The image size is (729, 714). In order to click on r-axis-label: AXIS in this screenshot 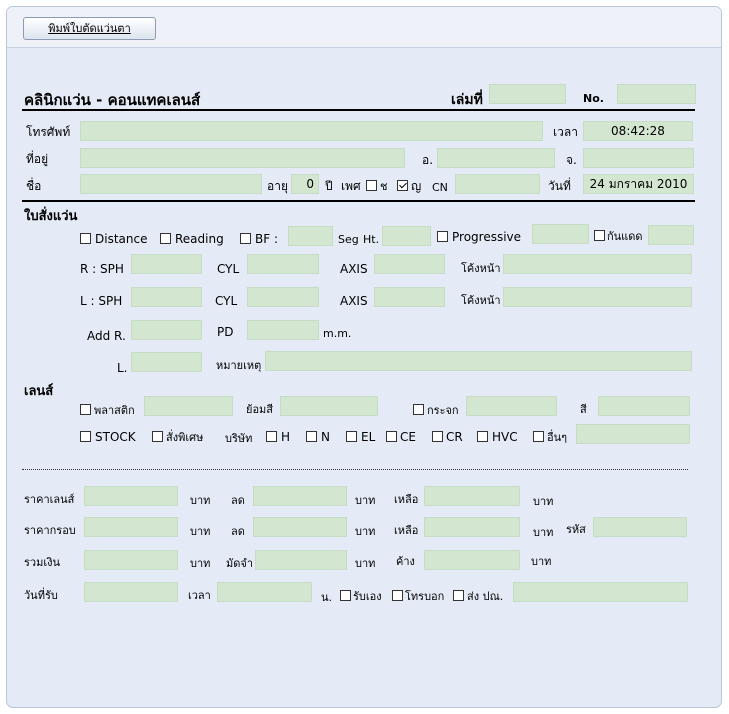, I will do `click(354, 269)`.